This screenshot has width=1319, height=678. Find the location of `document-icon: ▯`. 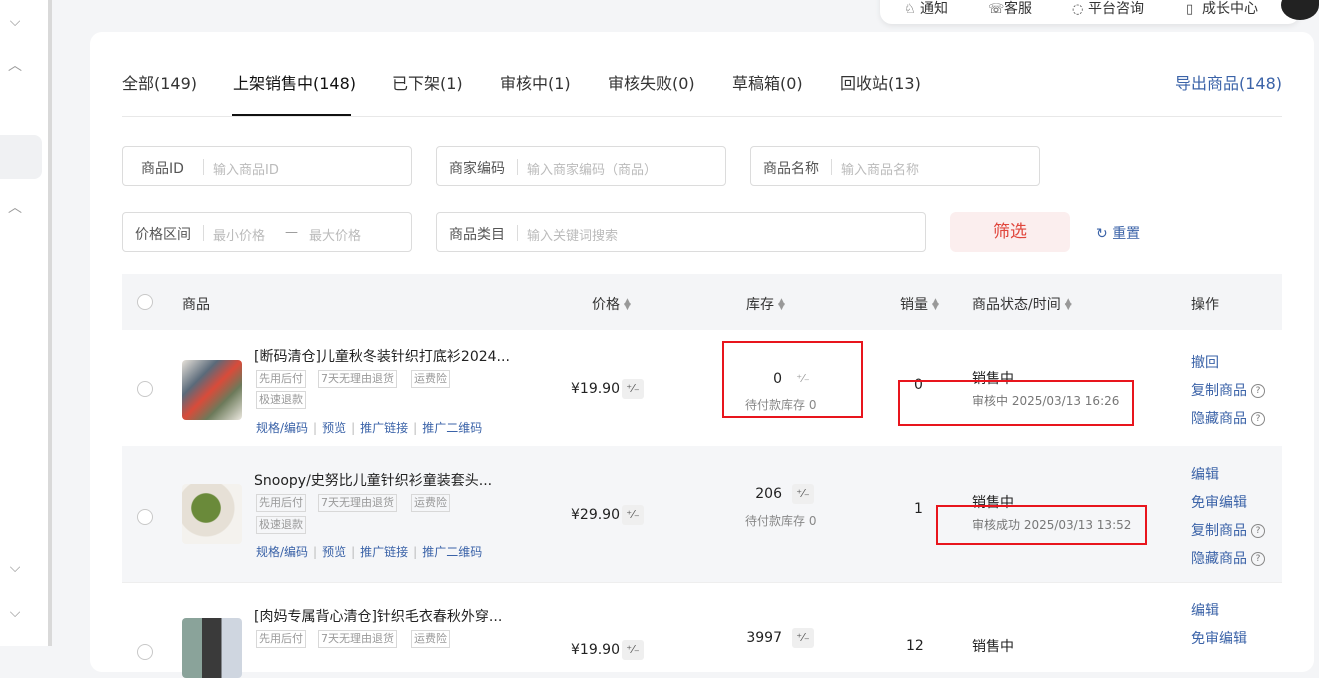

document-icon: ▯ is located at coordinates (1190, 9).